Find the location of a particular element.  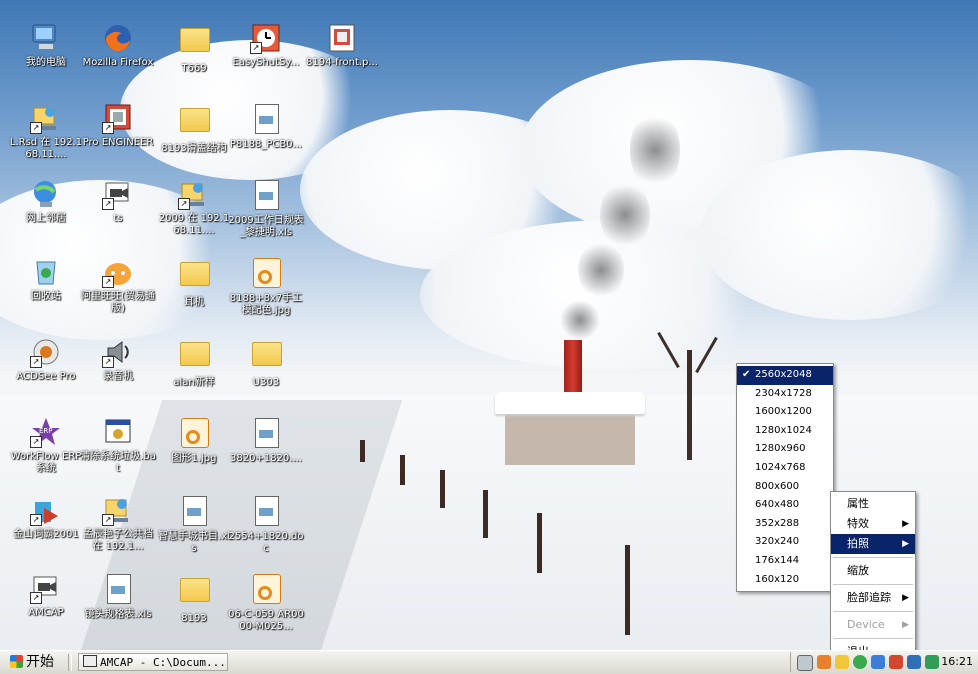

icon-label: AMCAP is located at coordinates (46, 612).